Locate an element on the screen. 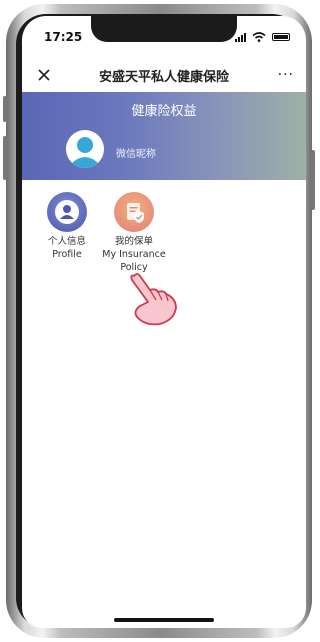  menu-label-cn: 我的保单 is located at coordinates (133, 241).